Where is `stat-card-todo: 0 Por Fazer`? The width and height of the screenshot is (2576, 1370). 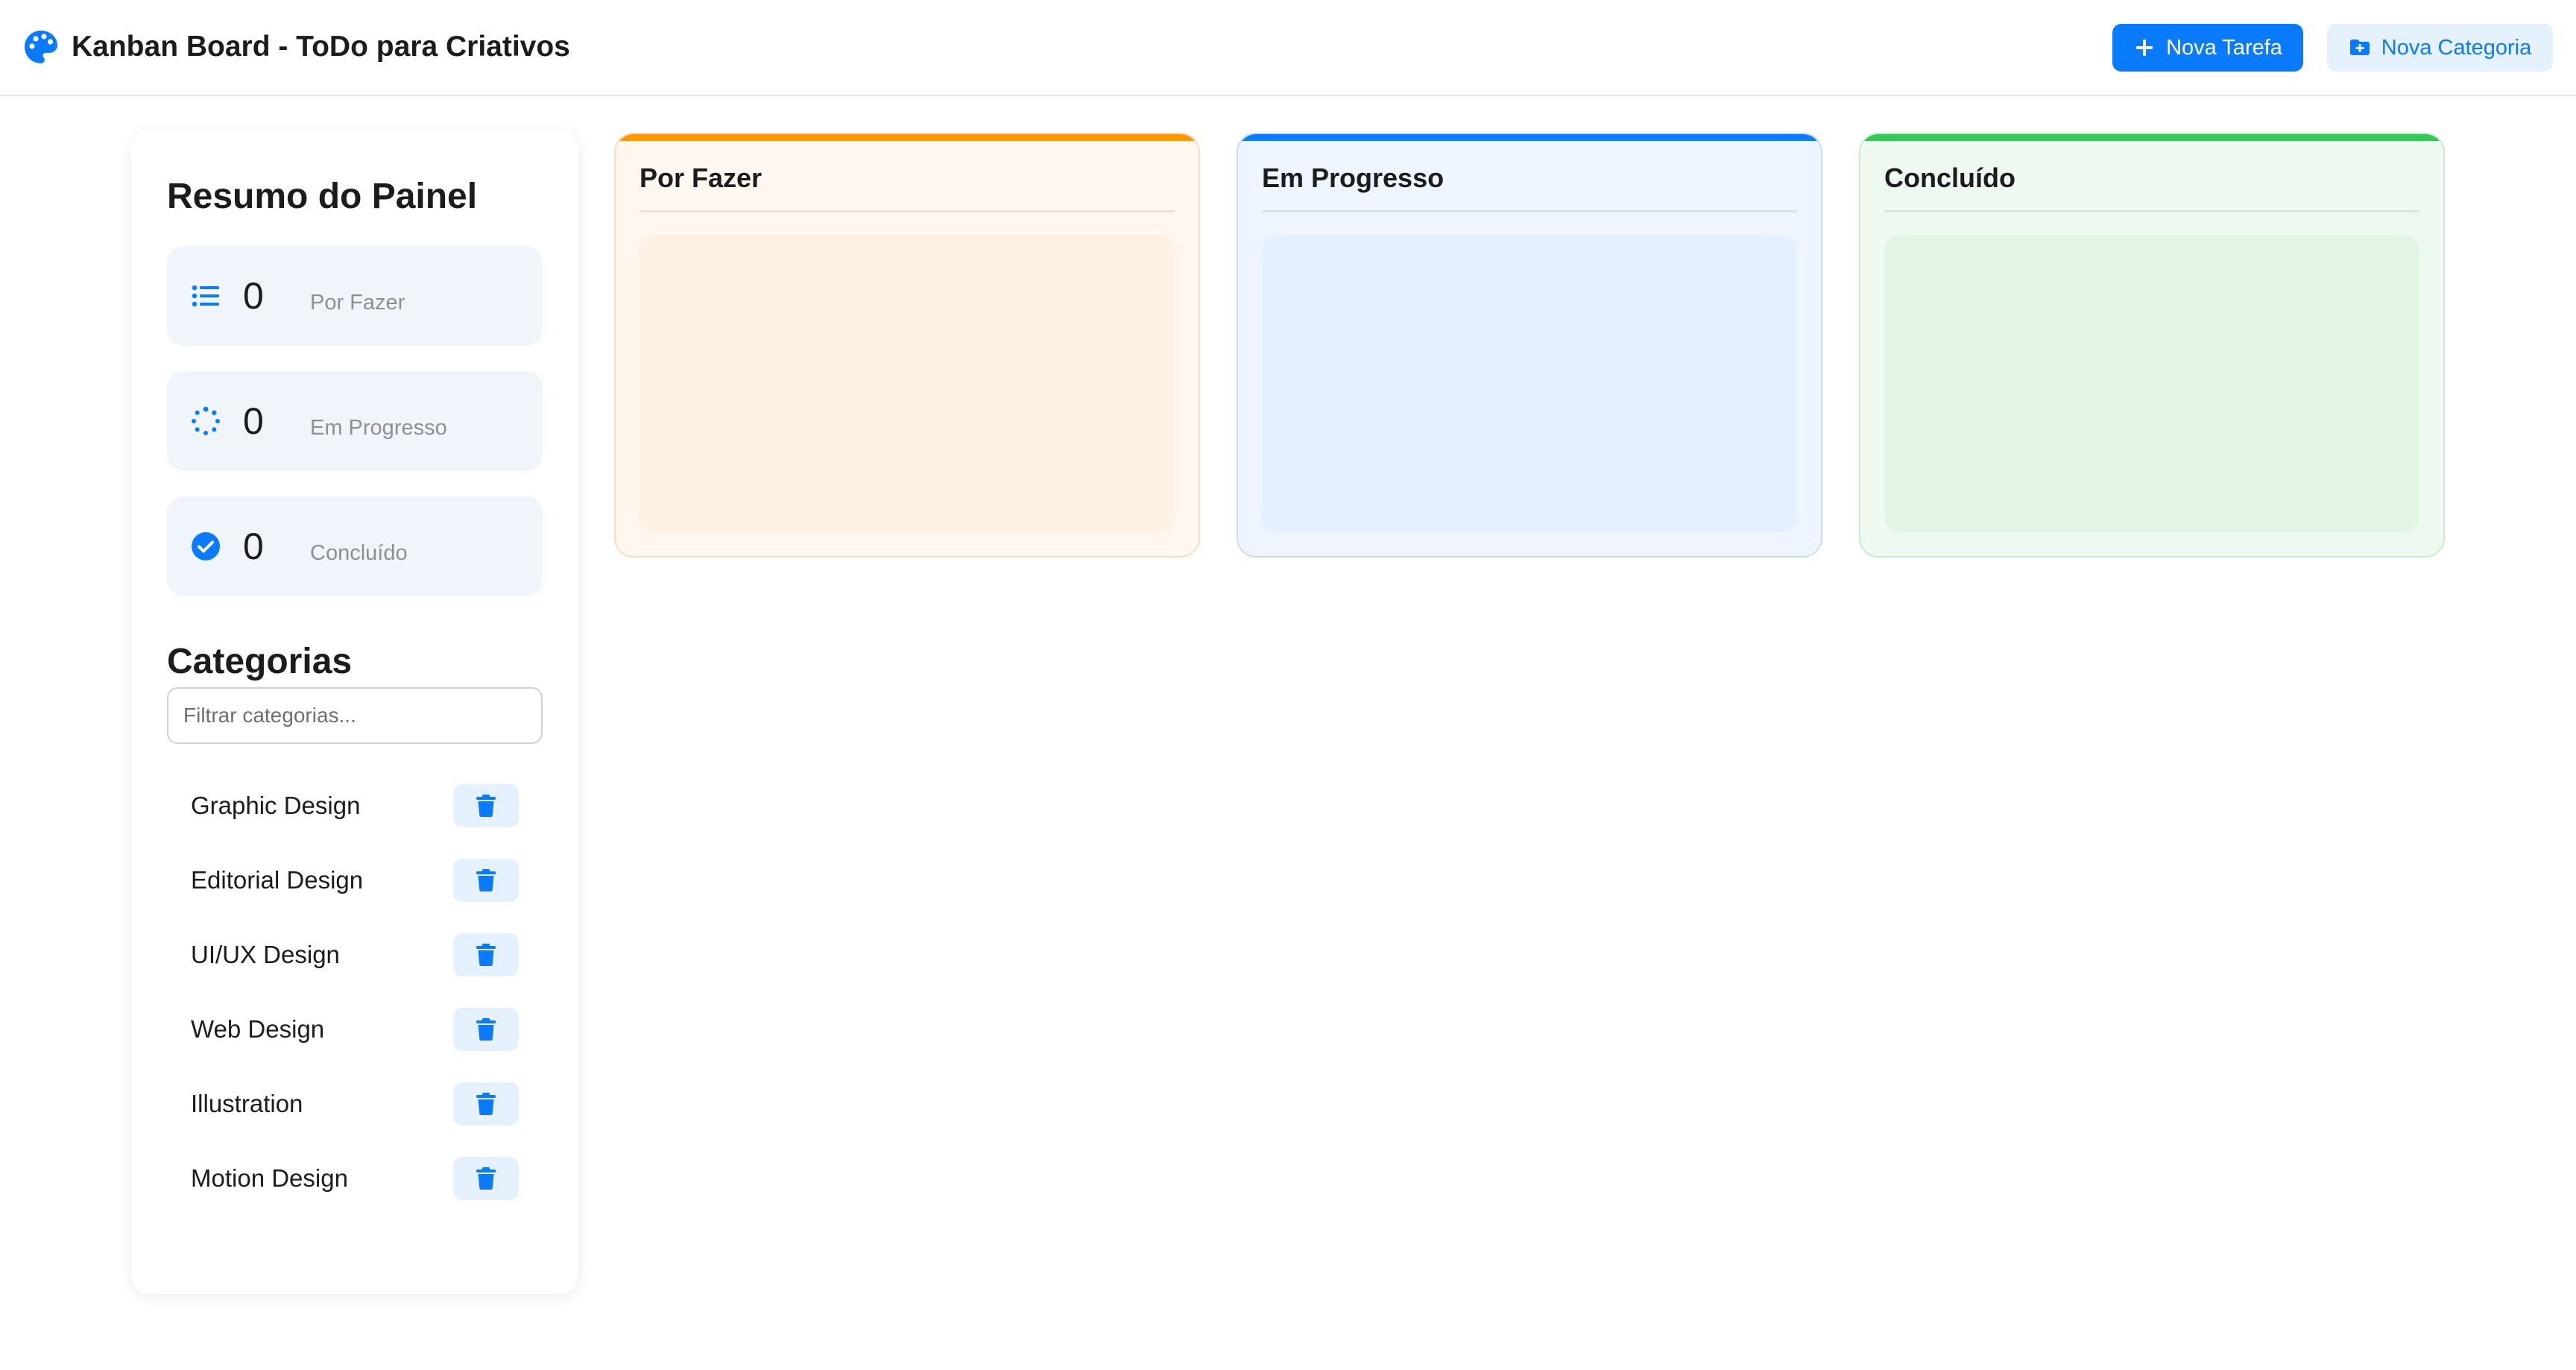
stat-card-todo: 0 Por Fazer is located at coordinates (355, 296).